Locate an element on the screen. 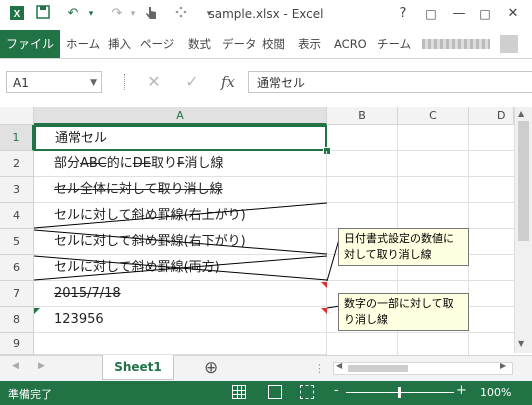  normal-view-icon is located at coordinates (239, 392).